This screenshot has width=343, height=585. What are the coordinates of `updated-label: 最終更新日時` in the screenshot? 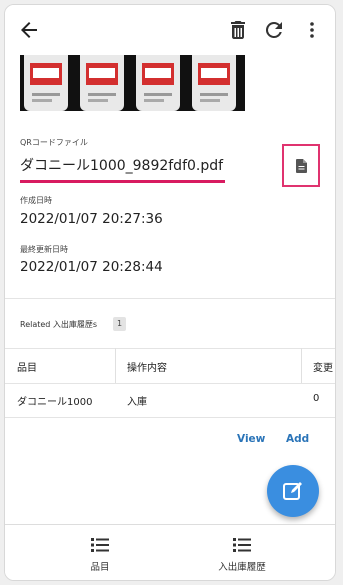 It's located at (44, 249).